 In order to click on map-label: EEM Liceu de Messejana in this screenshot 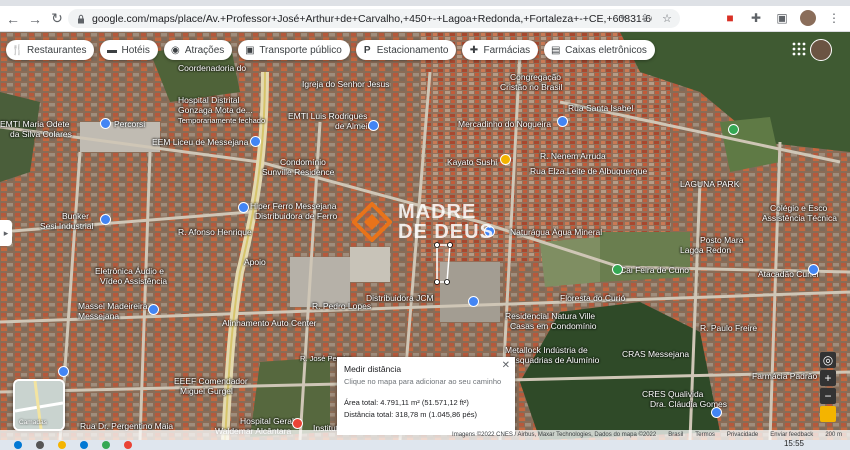, I will do `click(200, 142)`.